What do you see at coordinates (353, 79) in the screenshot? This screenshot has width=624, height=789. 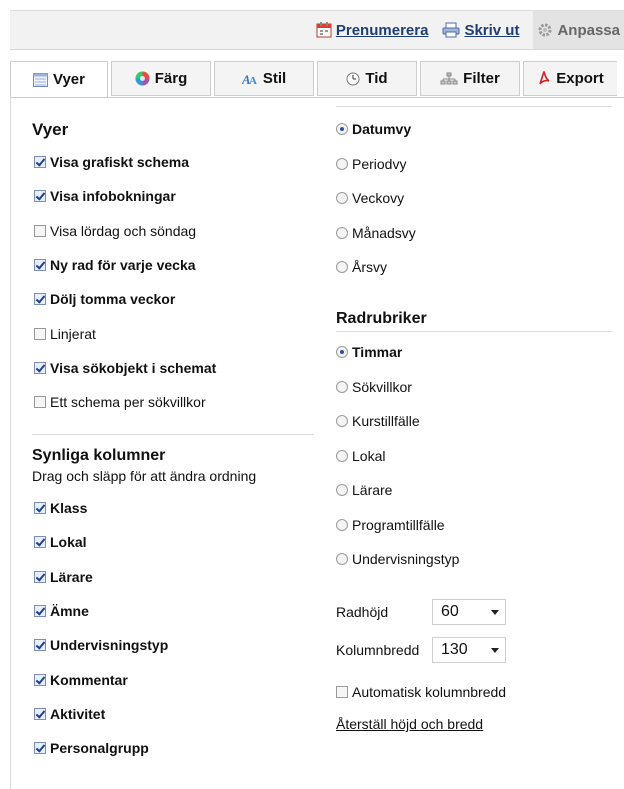 I see `clock-icon` at bounding box center [353, 79].